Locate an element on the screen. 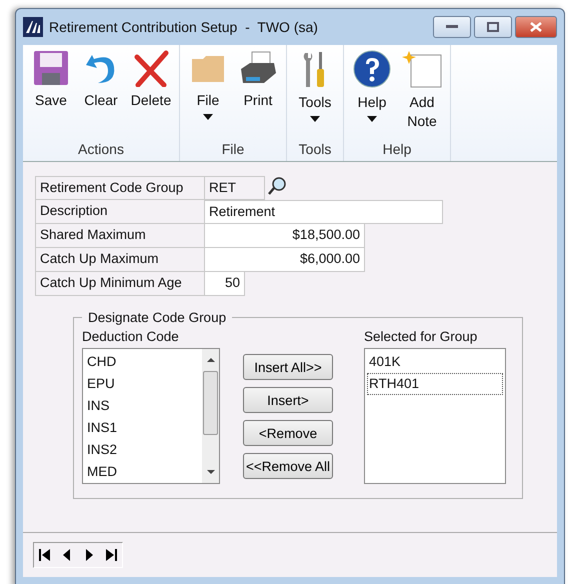 Image resolution: width=572 pixels, height=584 pixels. list-item: INS is located at coordinates (142, 406).